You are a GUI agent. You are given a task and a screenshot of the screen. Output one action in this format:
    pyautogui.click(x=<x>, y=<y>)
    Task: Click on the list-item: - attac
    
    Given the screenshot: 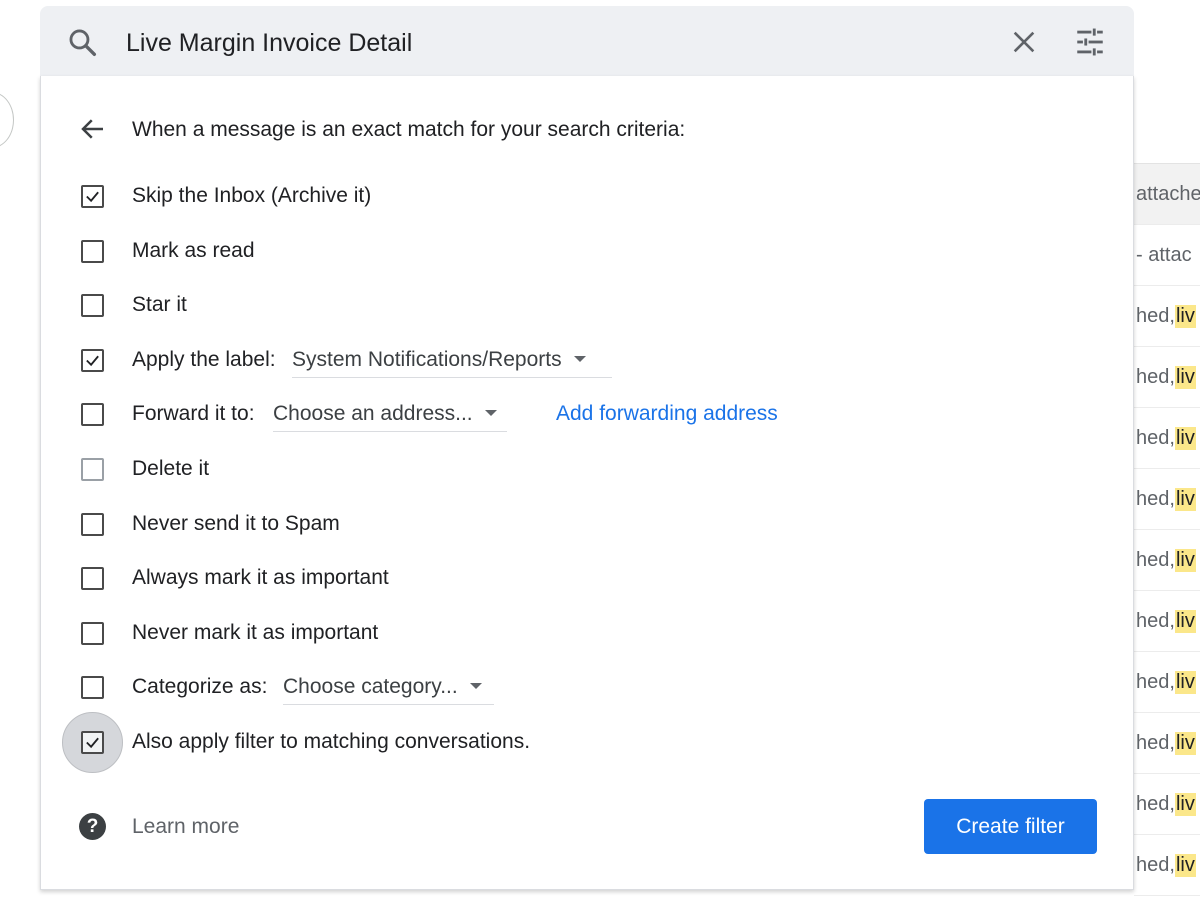 What is the action you would take?
    pyautogui.click(x=1167, y=255)
    